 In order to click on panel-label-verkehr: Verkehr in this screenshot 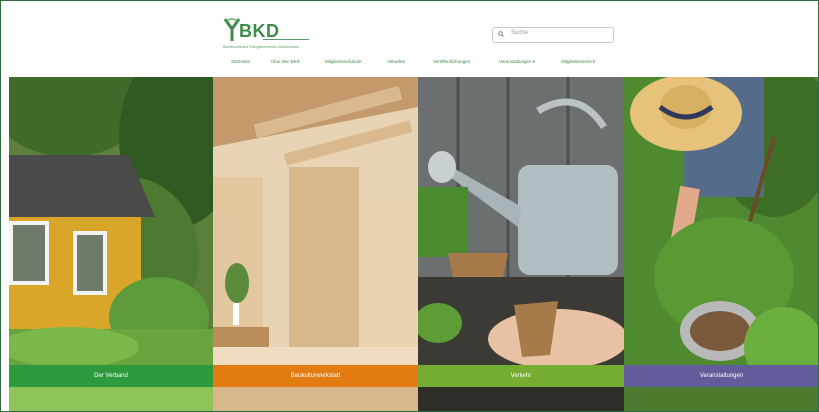, I will do `click(521, 376)`.